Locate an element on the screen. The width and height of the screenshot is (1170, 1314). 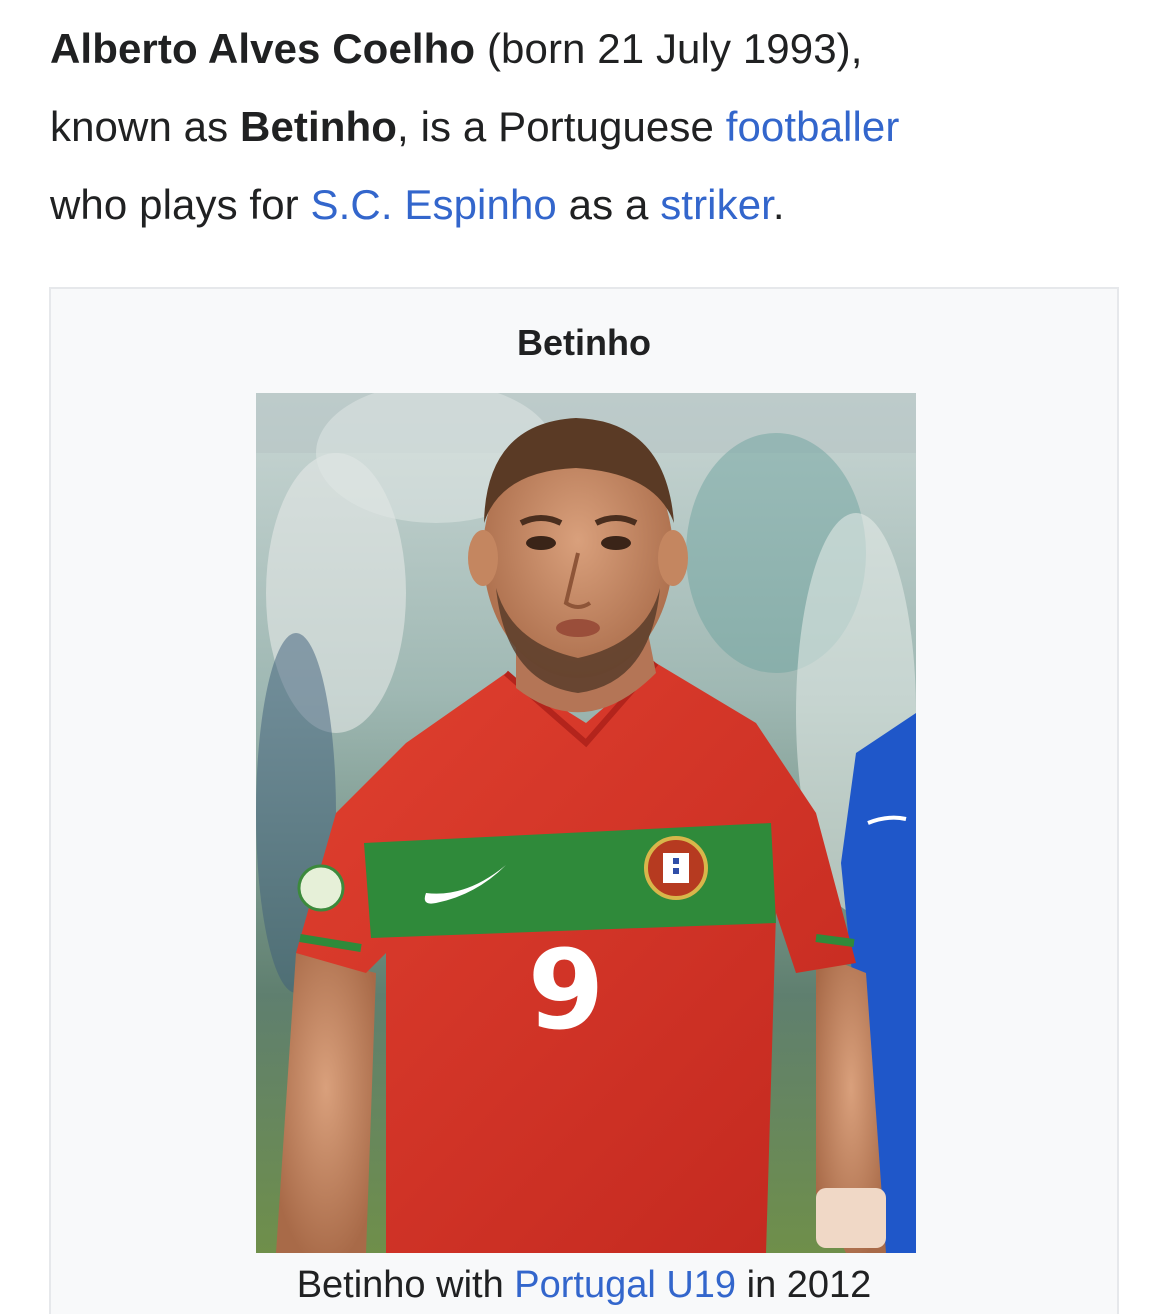
known-as-text: known as is located at coordinates (145, 126).